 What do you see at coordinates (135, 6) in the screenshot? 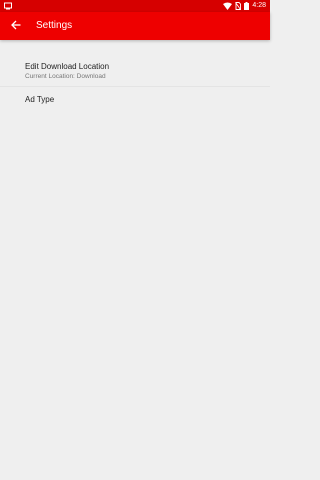
I see `status-bar: 4:28` at bounding box center [135, 6].